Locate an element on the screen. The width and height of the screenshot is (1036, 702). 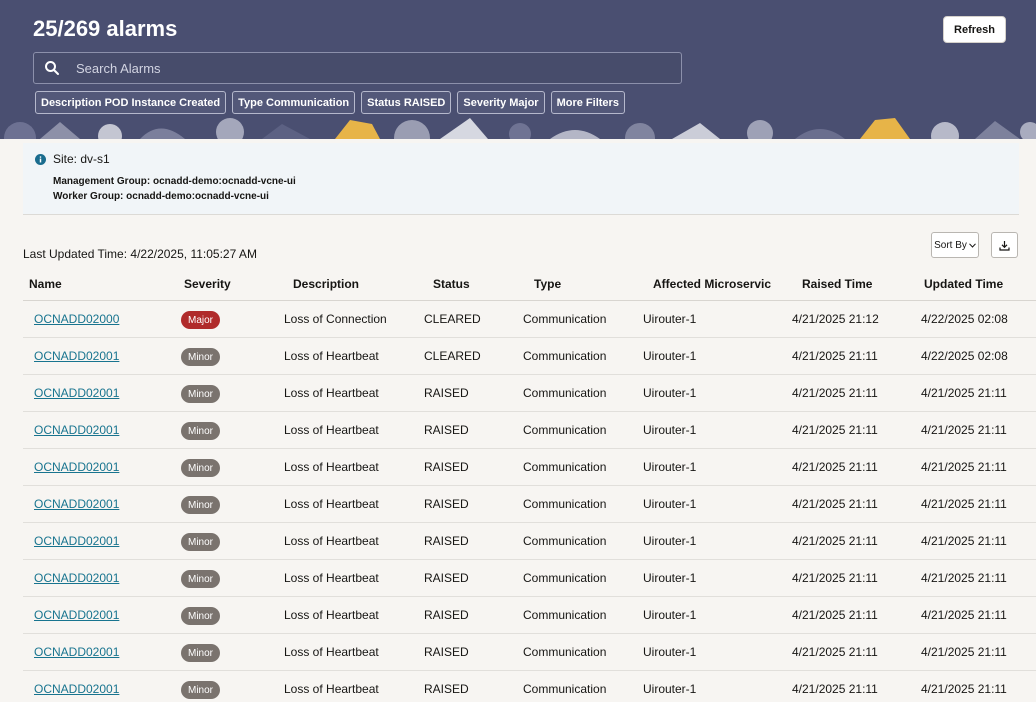
search-box is located at coordinates (357, 68).